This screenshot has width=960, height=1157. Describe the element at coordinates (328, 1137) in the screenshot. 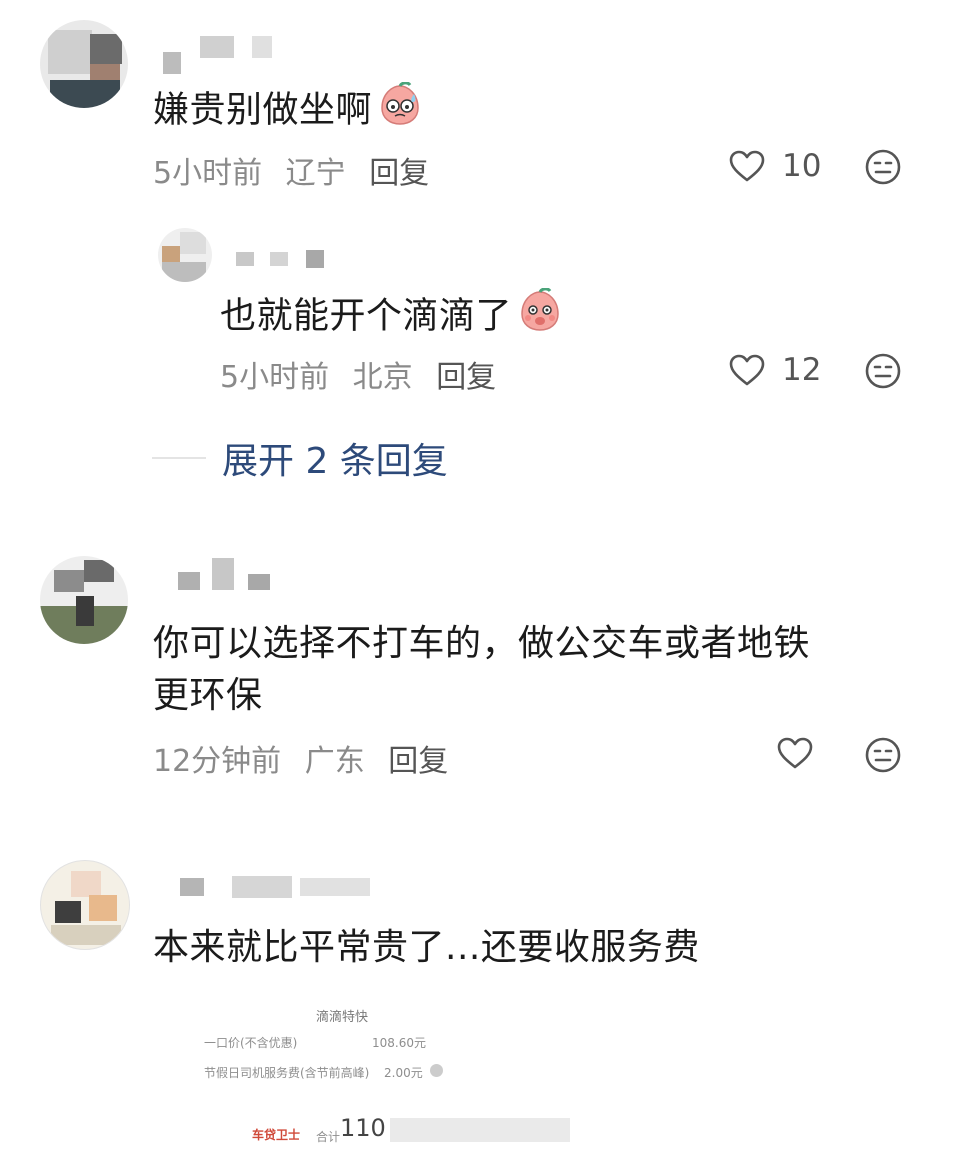

I see `receipt-total-label: 合计` at that location.